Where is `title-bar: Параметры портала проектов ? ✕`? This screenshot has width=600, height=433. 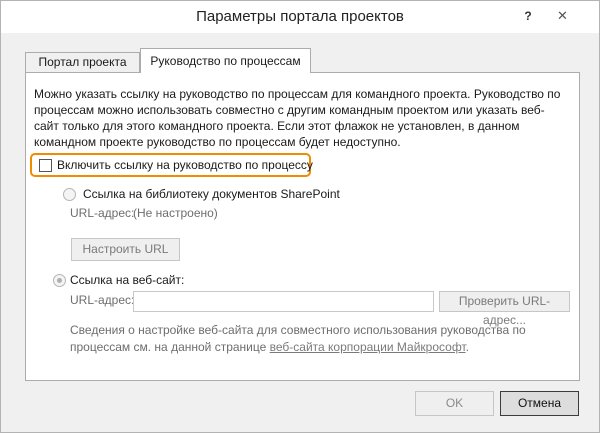
title-bar: Параметры портала проектов ? ✕ is located at coordinates (300, 17).